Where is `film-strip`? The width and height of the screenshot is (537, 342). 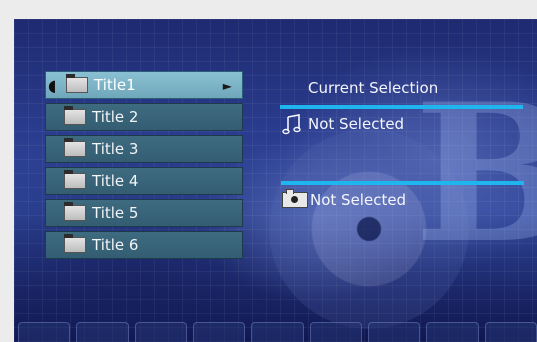 film-strip is located at coordinates (275, 332).